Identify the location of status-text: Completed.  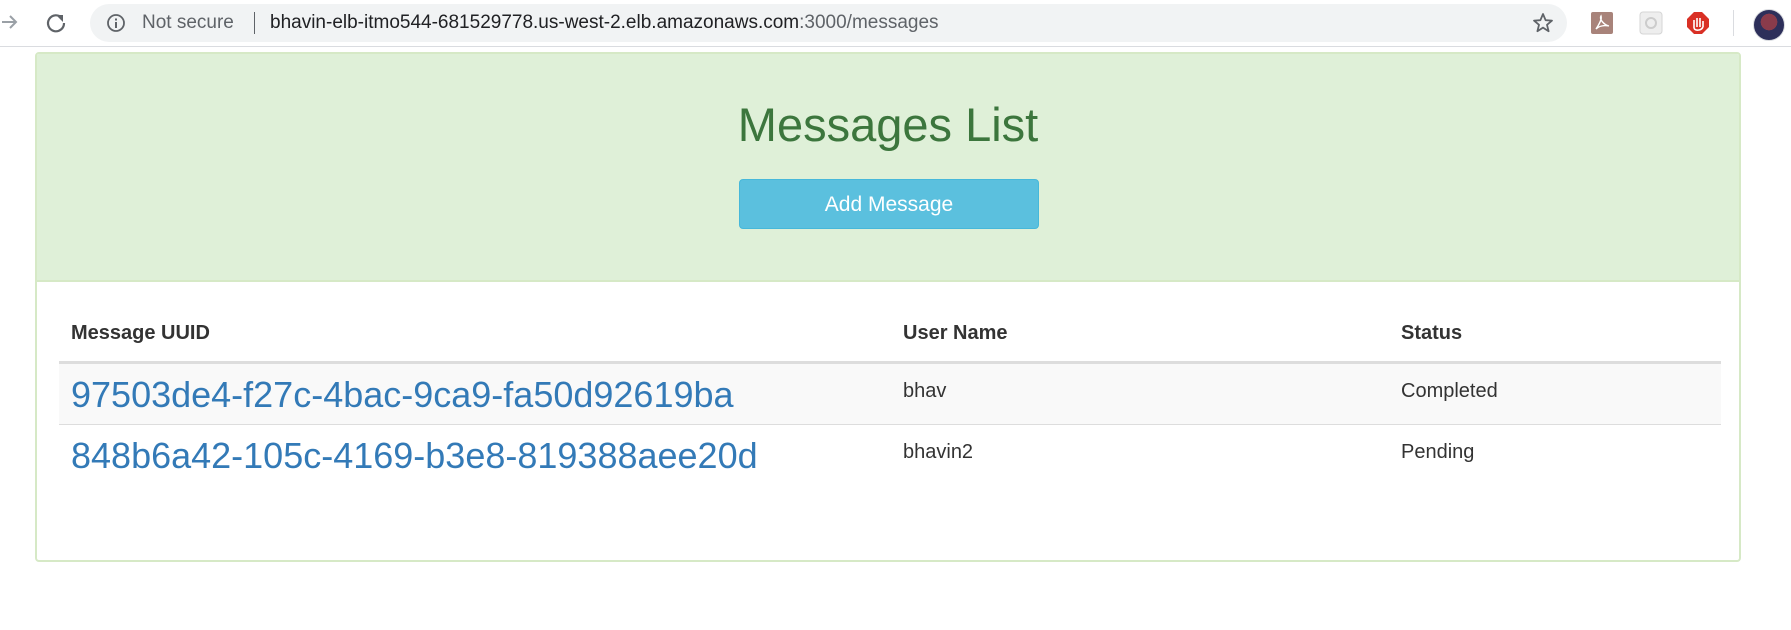
(1449, 391).